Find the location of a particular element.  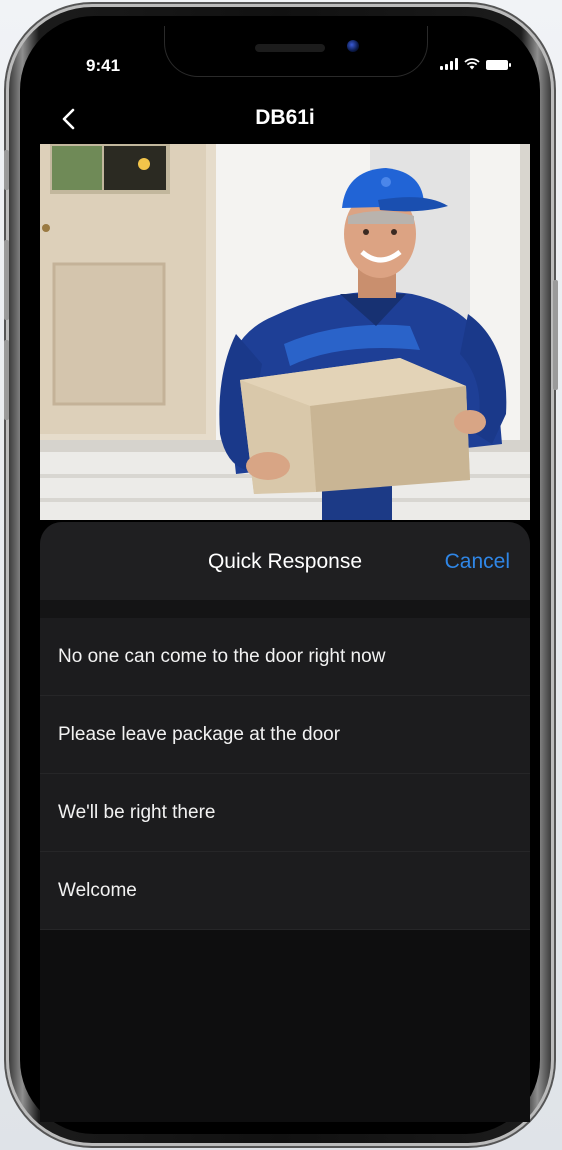

battery-icon is located at coordinates (498, 65).